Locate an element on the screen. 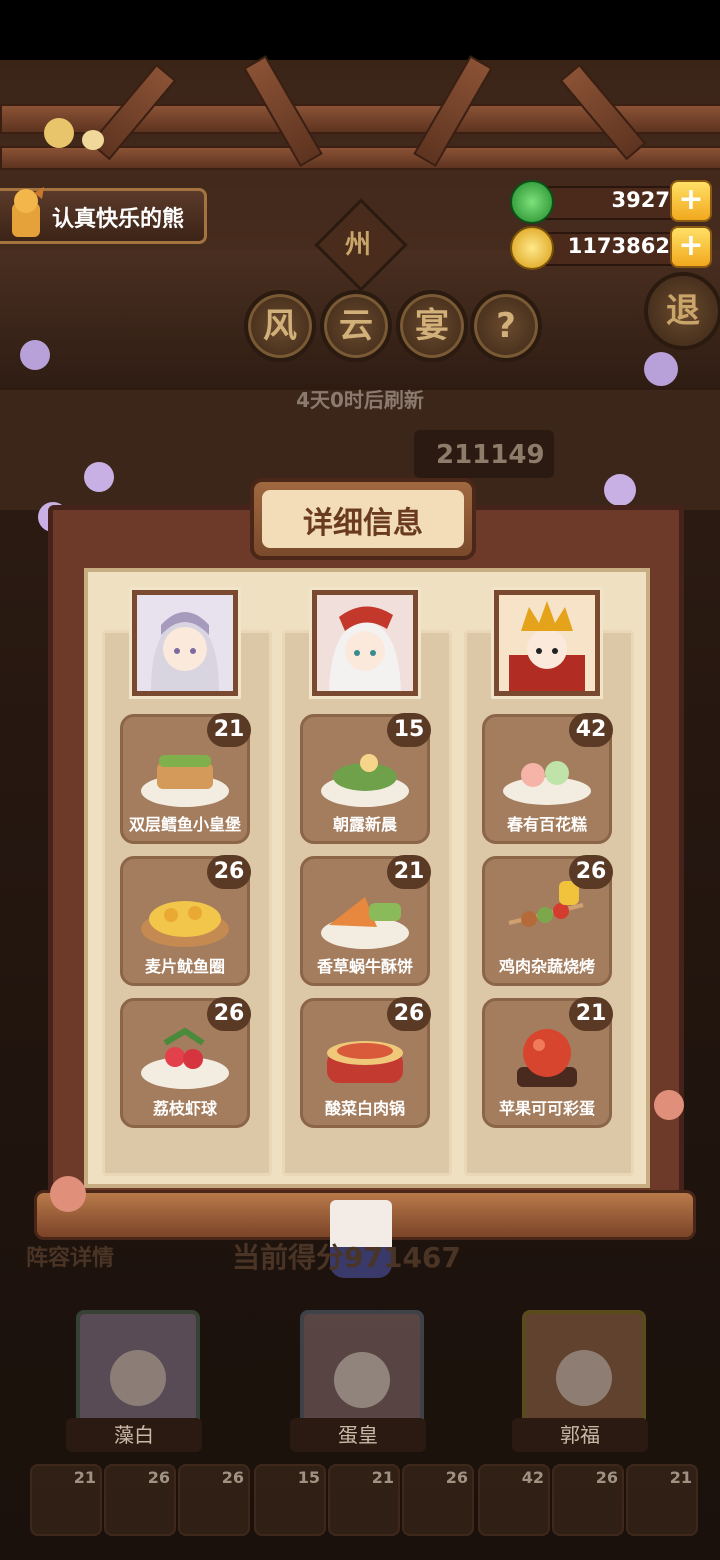 This screenshot has height=1560, width=720. dish-name: 香草蜗牛酥饼 is located at coordinates (364, 966).